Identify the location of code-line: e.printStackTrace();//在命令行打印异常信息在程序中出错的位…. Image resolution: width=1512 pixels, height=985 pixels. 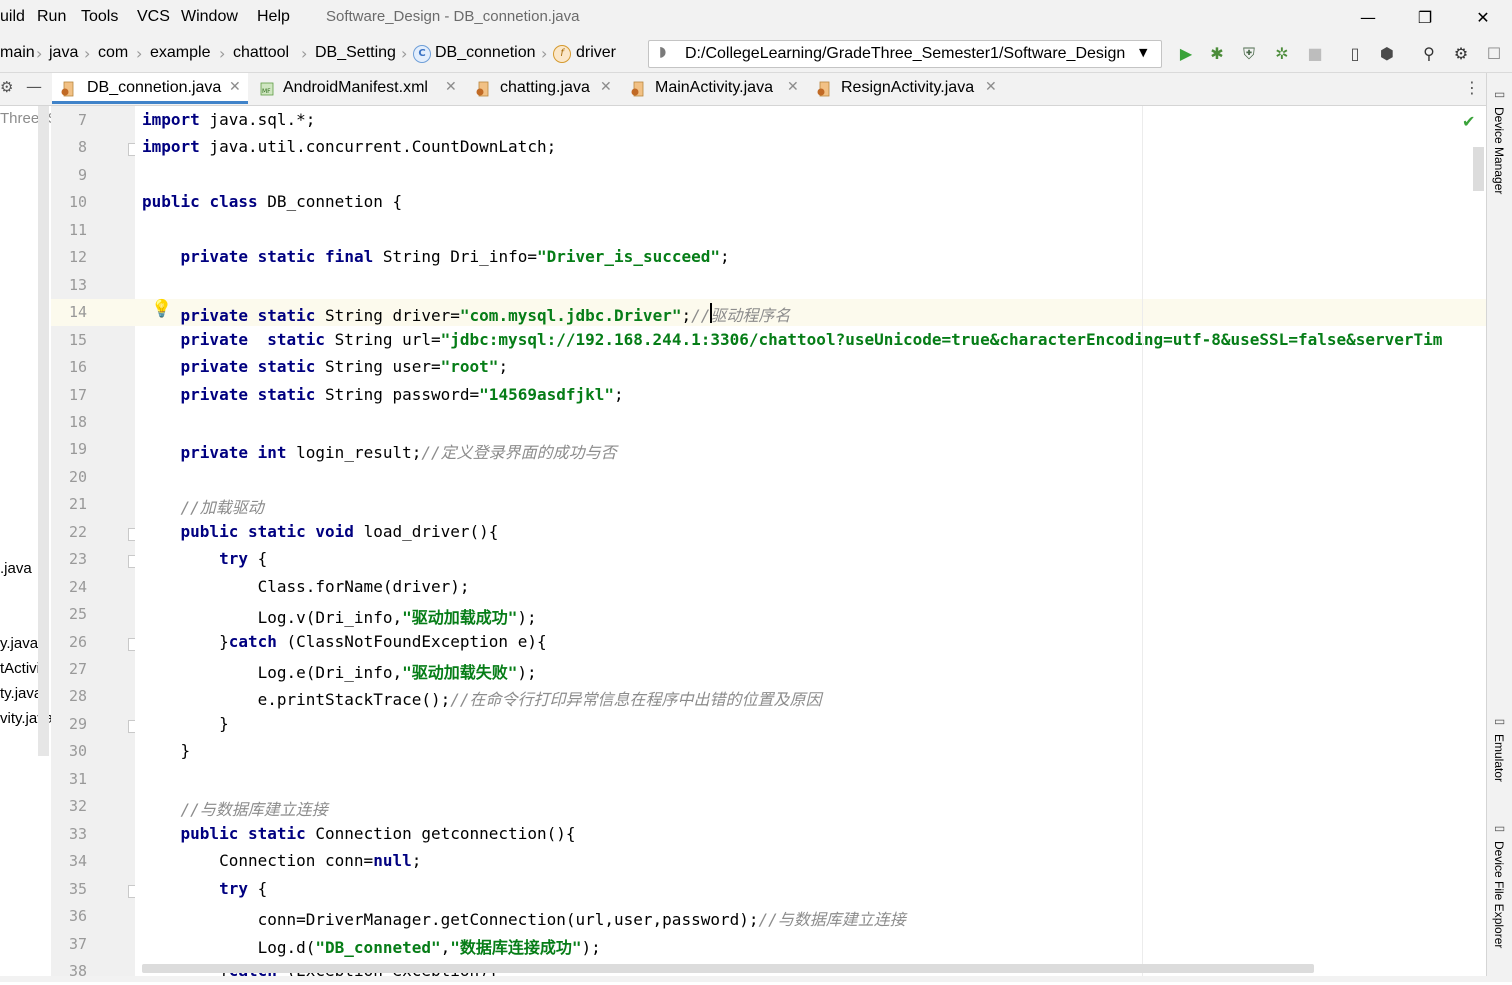
(810, 696).